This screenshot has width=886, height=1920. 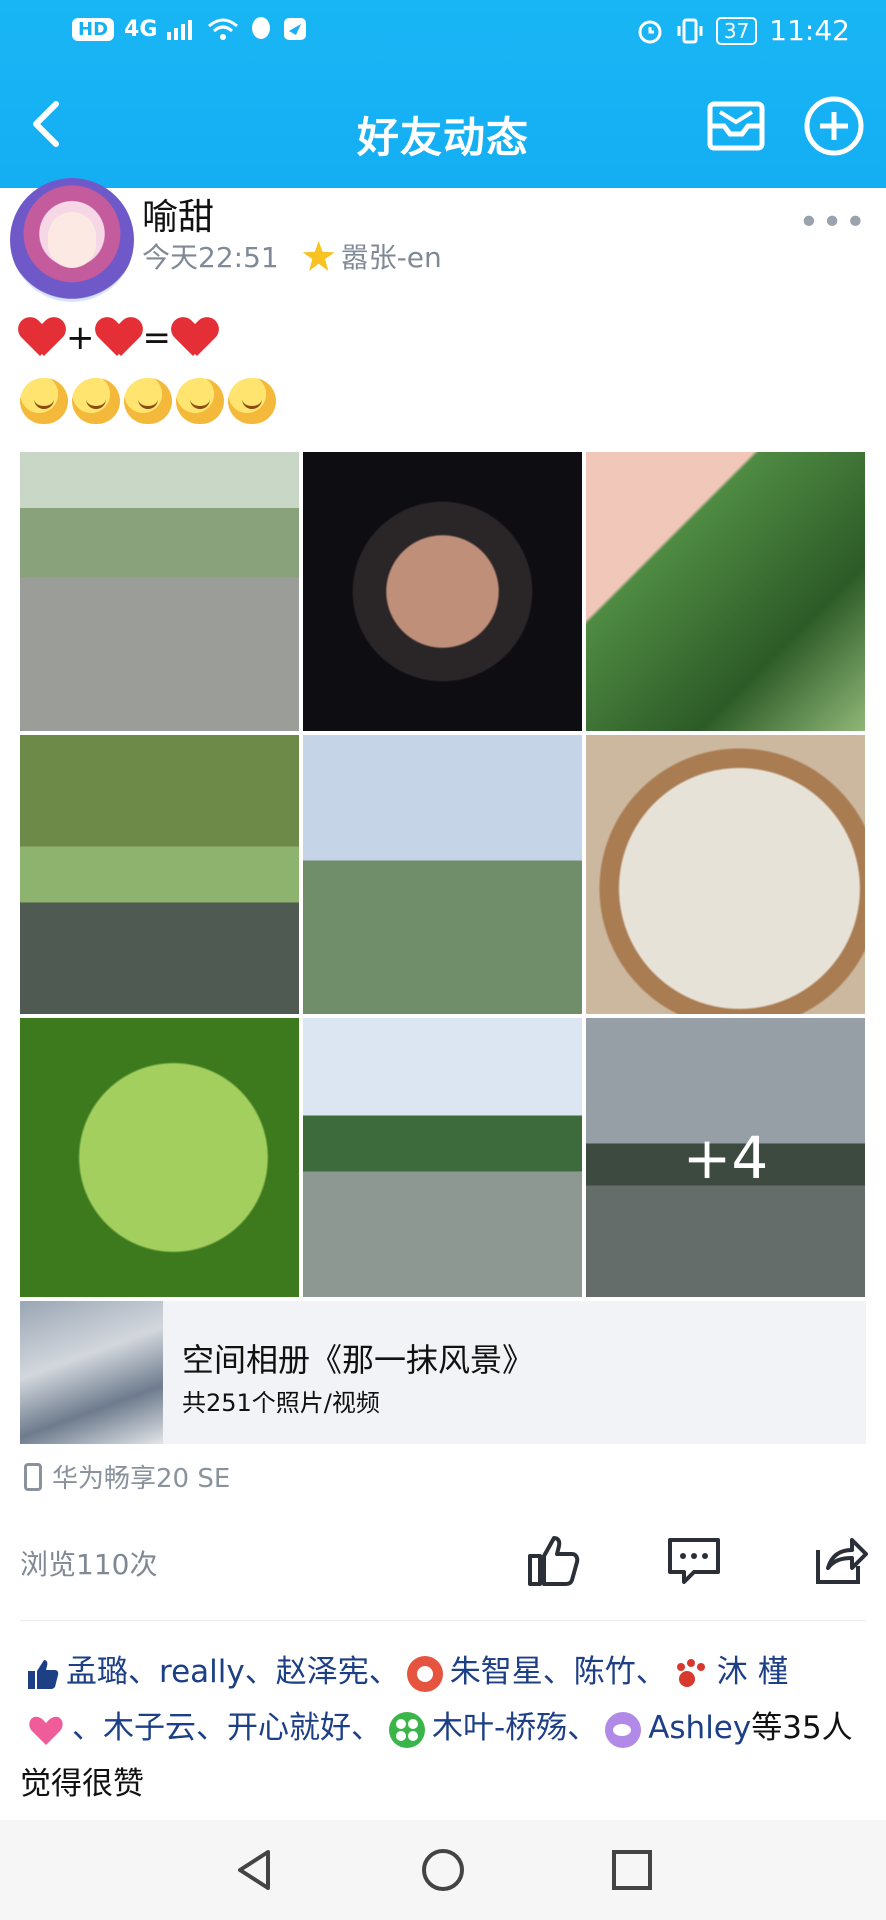 What do you see at coordinates (254, 1870) in the screenshot?
I see `back-triangle-icon` at bounding box center [254, 1870].